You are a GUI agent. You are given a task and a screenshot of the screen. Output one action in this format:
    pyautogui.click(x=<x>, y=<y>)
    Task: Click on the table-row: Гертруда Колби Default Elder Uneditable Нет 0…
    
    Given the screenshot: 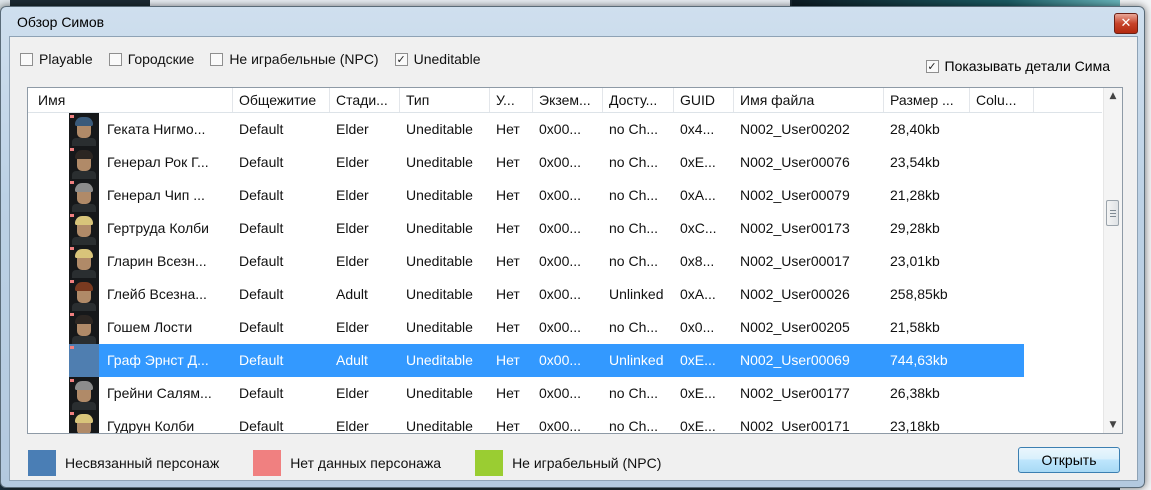 What is the action you would take?
    pyautogui.click(x=565, y=228)
    